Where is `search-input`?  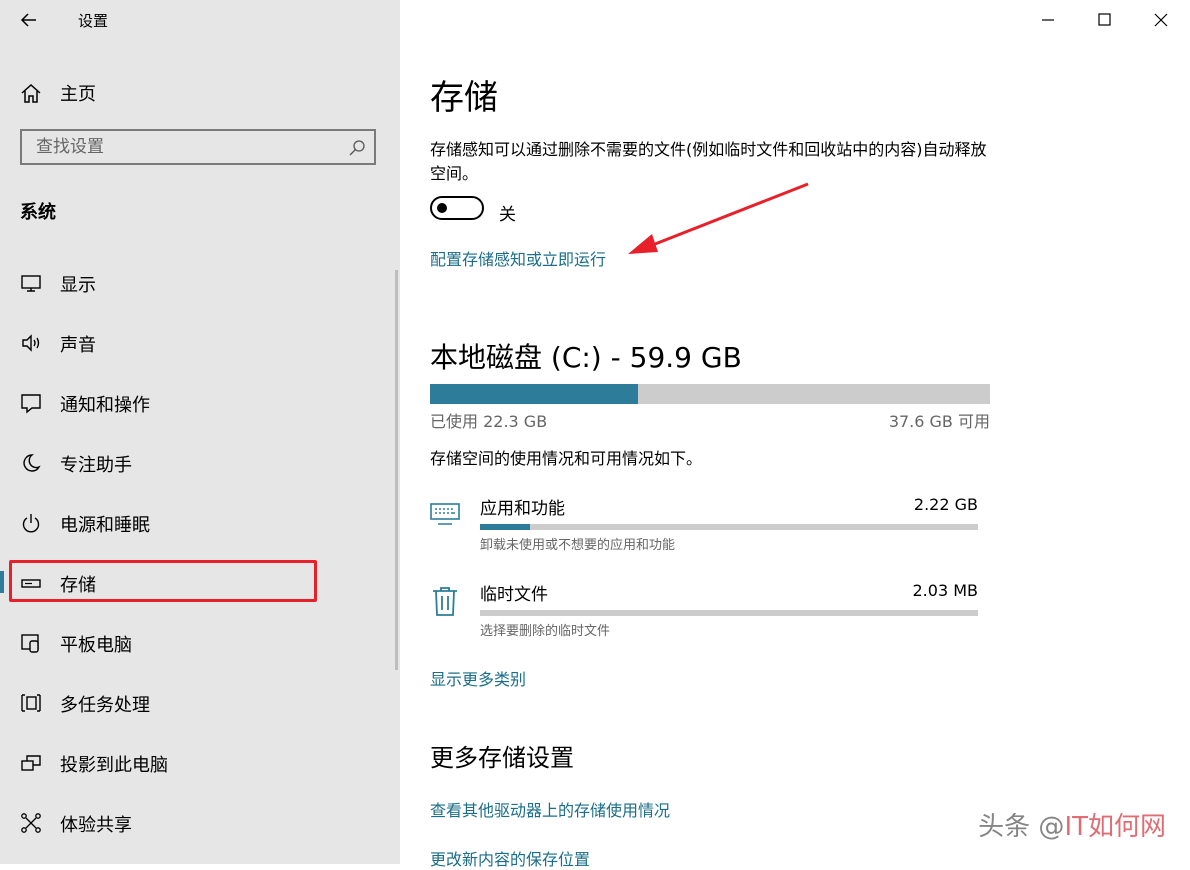 search-input is located at coordinates (186, 147).